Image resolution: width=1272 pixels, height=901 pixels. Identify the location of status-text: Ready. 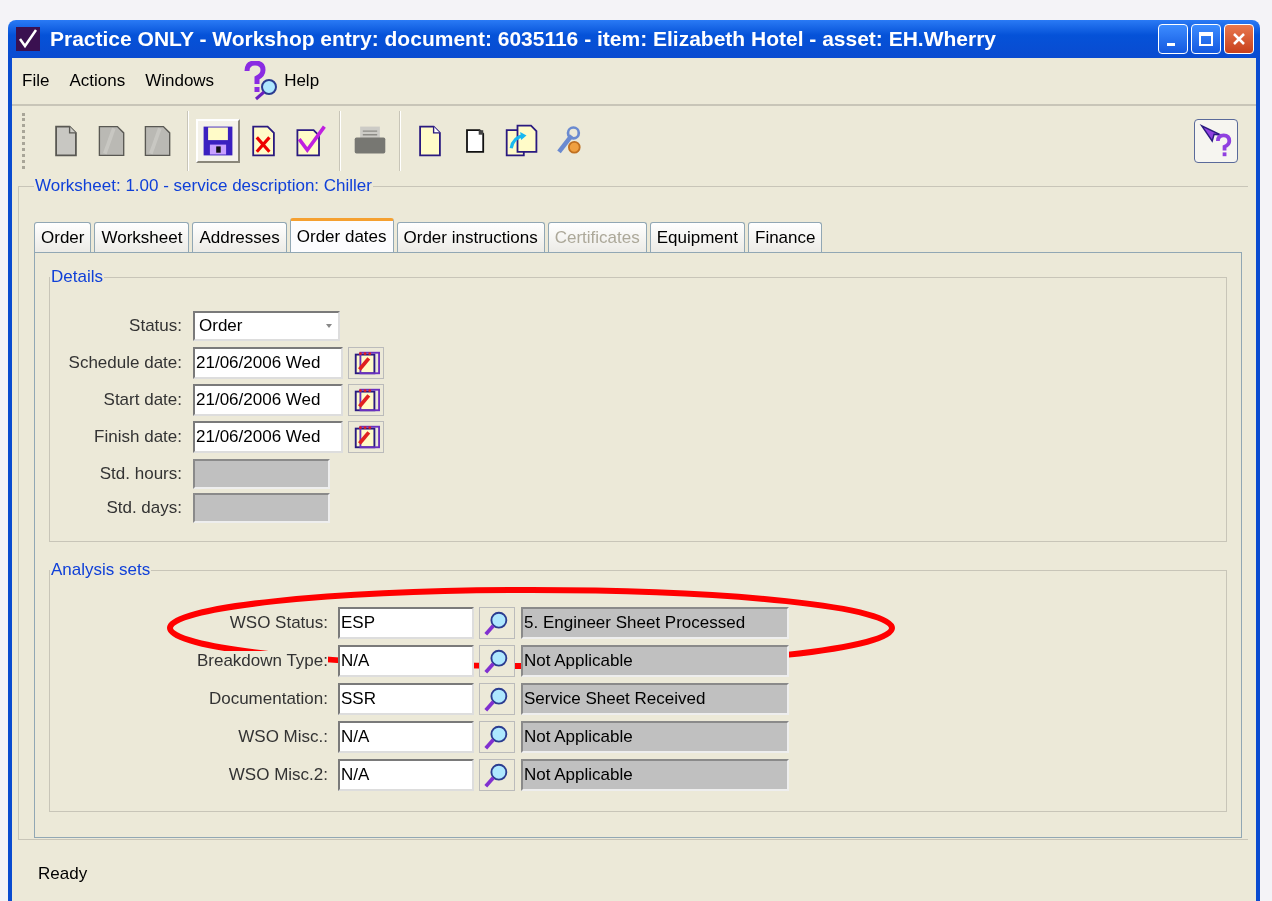
(63, 874).